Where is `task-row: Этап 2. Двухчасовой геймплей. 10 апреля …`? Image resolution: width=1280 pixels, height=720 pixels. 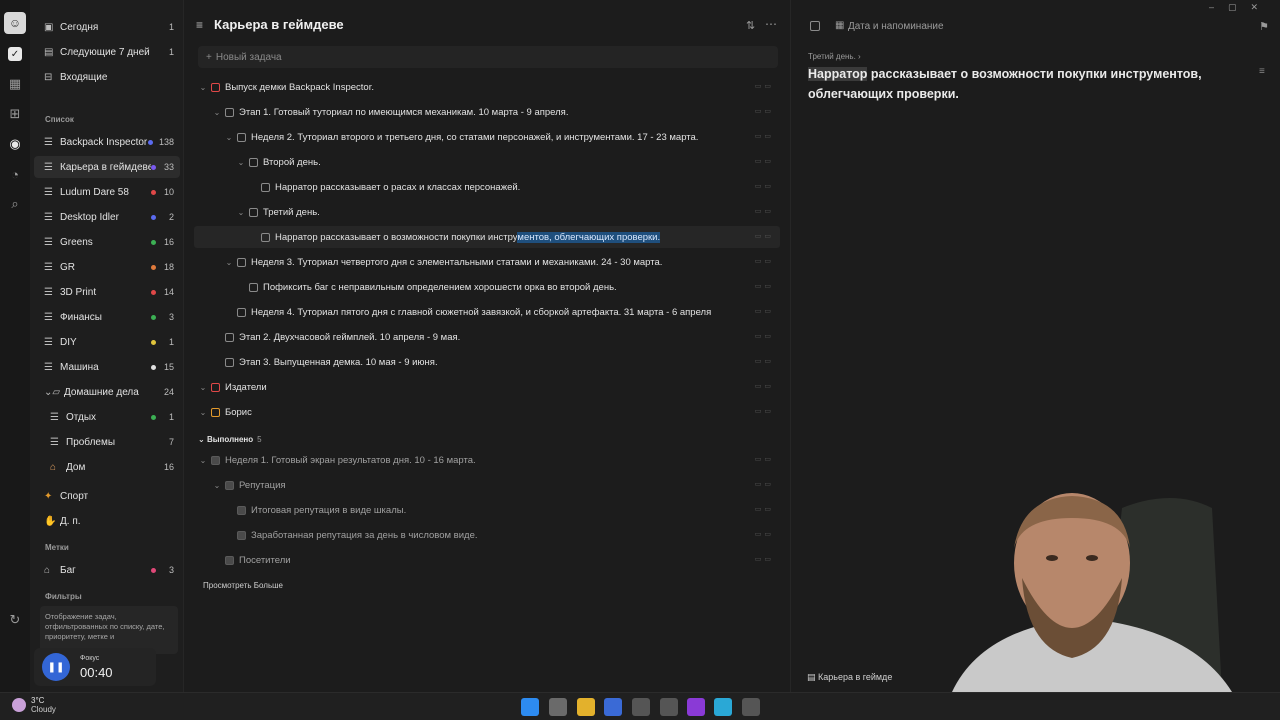 task-row: Этап 2. Двухчасовой геймплей. 10 апреля … is located at coordinates (487, 337).